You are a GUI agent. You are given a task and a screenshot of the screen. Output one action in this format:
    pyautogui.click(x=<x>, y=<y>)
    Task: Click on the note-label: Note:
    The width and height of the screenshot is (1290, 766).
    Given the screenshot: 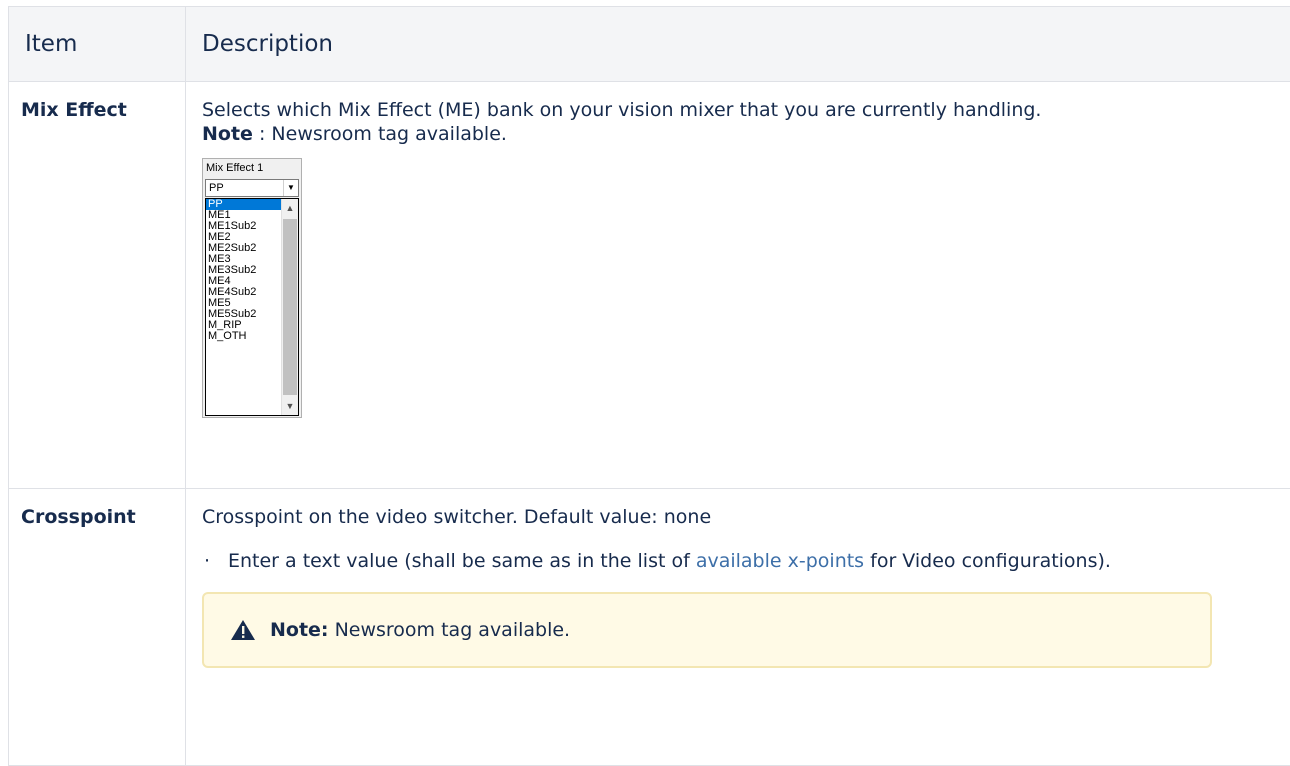 What is the action you would take?
    pyautogui.click(x=299, y=630)
    